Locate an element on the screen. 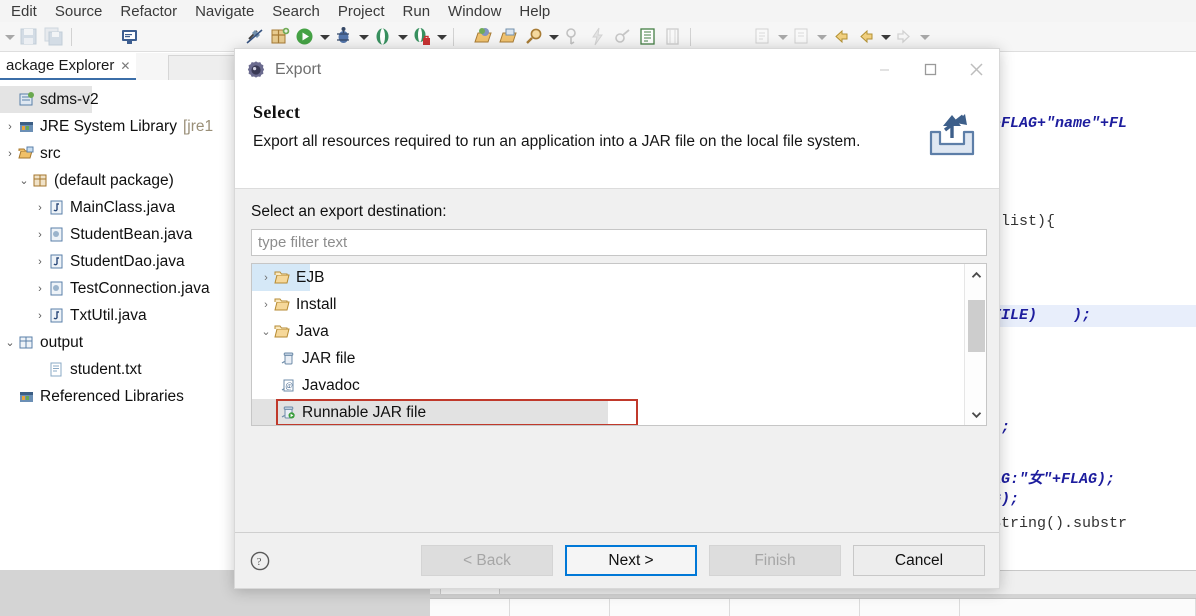 The height and width of the screenshot is (616, 1196). chevron-down-icon is located at coordinates (975, 414).